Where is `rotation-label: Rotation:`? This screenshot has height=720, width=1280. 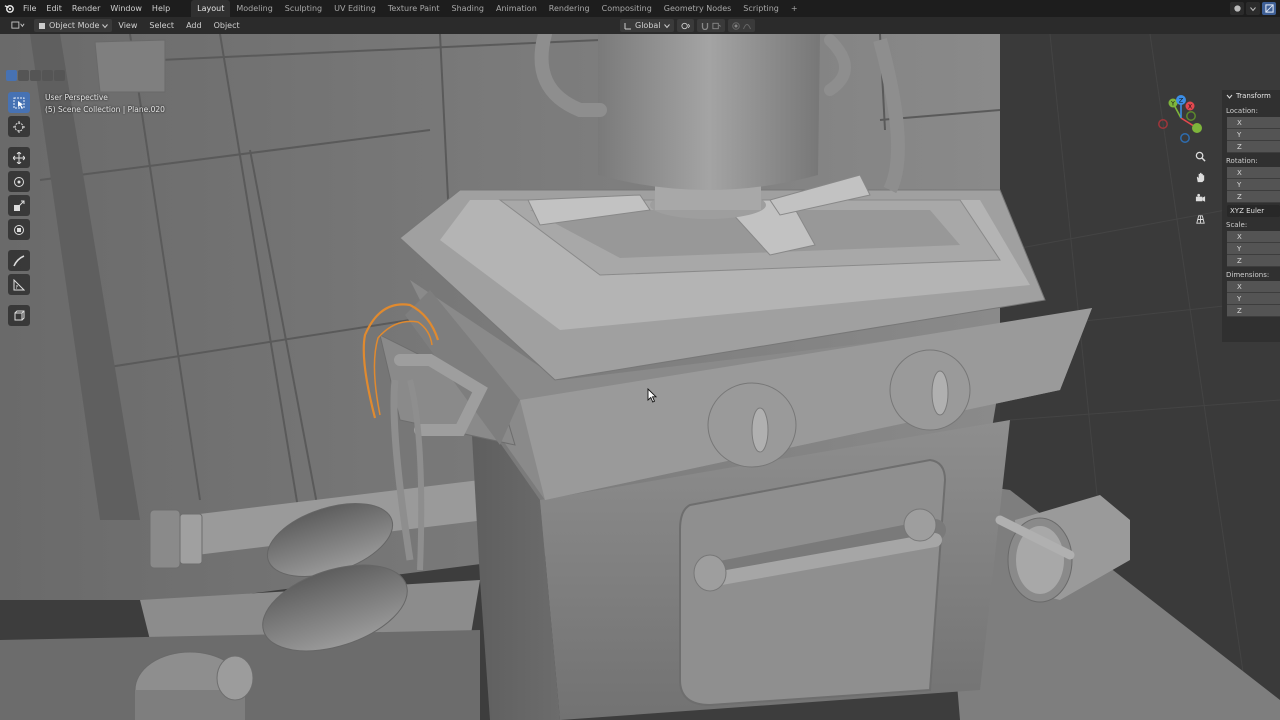
rotation-label: Rotation: is located at coordinates (1242, 161).